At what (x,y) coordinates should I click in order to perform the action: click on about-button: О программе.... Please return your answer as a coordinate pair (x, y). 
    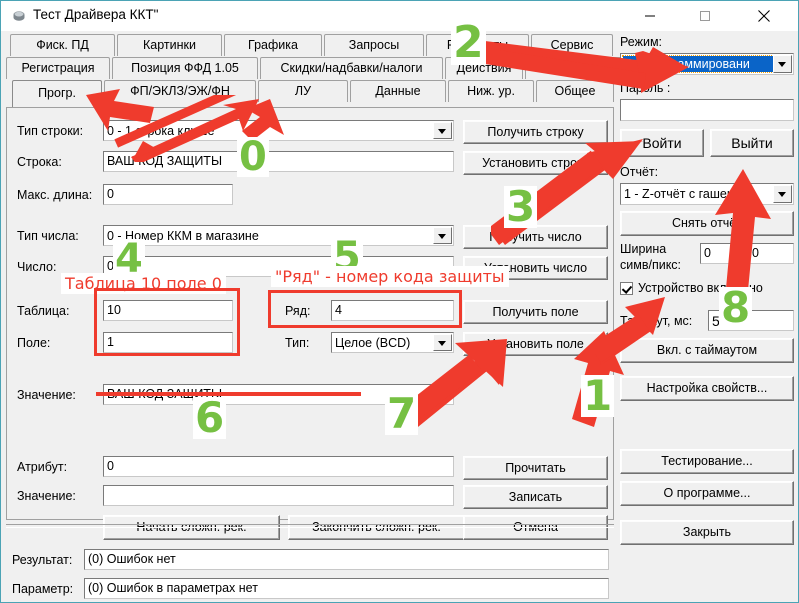
    Looking at the image, I should click on (707, 493).